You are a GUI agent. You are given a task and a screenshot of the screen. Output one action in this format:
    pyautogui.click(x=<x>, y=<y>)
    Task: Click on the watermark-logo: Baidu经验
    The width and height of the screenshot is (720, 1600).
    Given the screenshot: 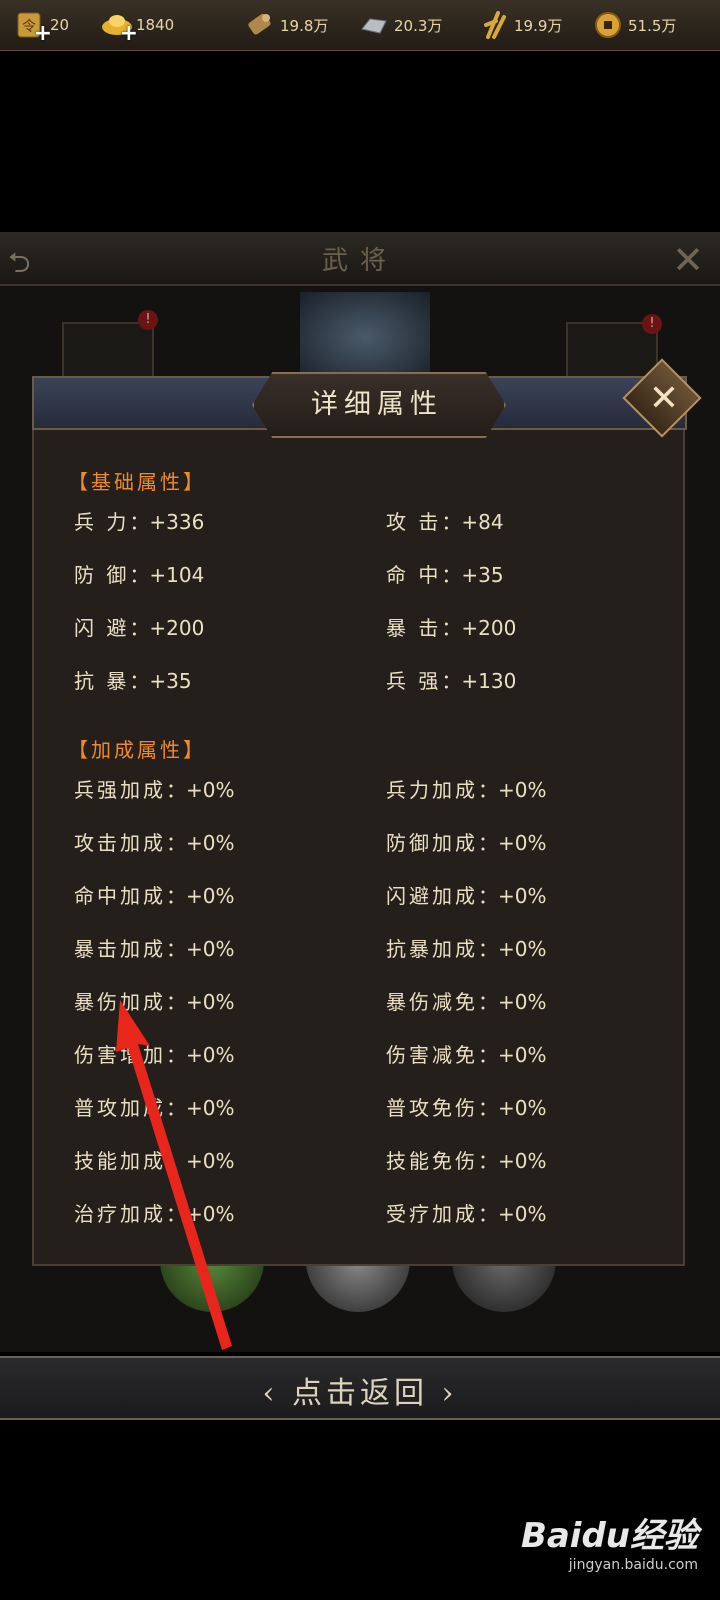 What is the action you would take?
    pyautogui.click(x=609, y=1536)
    